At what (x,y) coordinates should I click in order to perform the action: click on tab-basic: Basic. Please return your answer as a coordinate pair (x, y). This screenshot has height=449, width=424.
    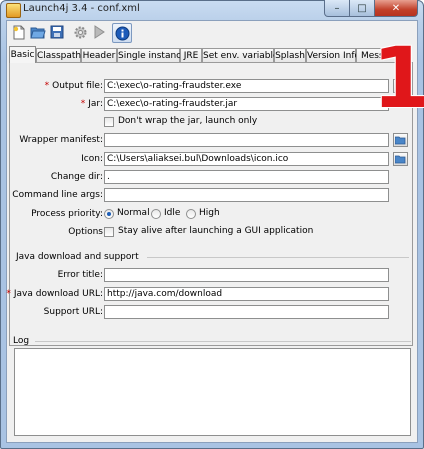
    Looking at the image, I should click on (22, 54).